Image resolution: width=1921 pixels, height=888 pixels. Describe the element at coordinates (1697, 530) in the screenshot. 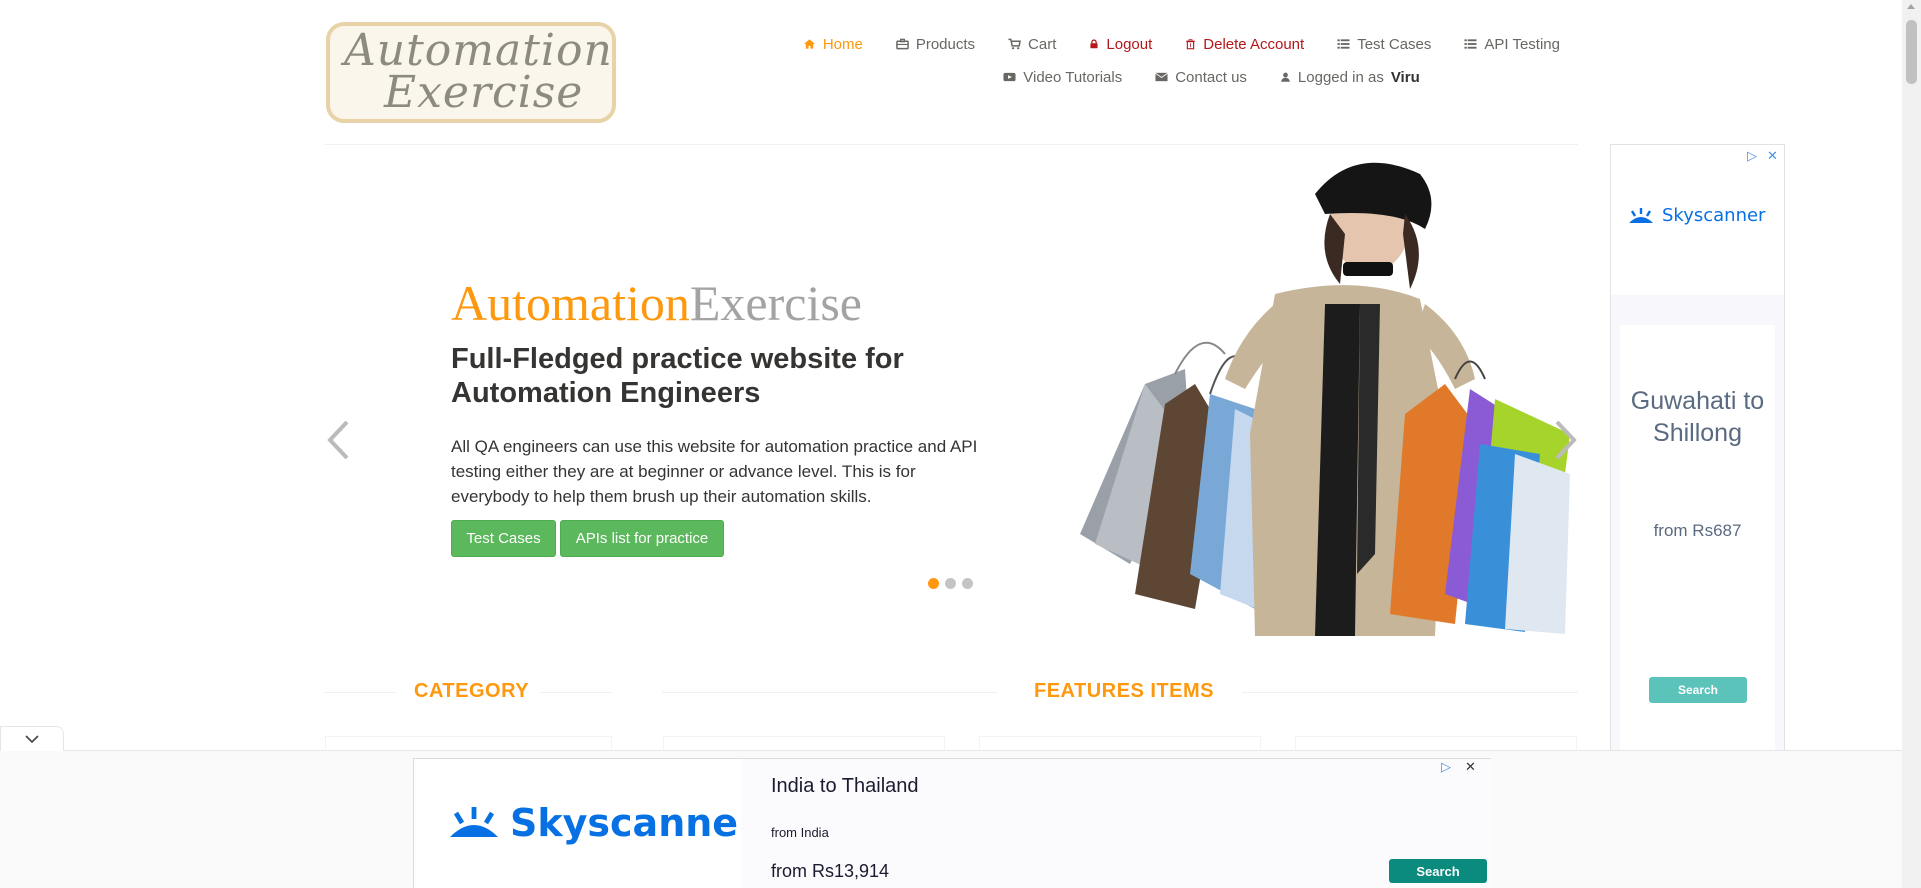

I see `right-ad-price: from Rs687` at that location.